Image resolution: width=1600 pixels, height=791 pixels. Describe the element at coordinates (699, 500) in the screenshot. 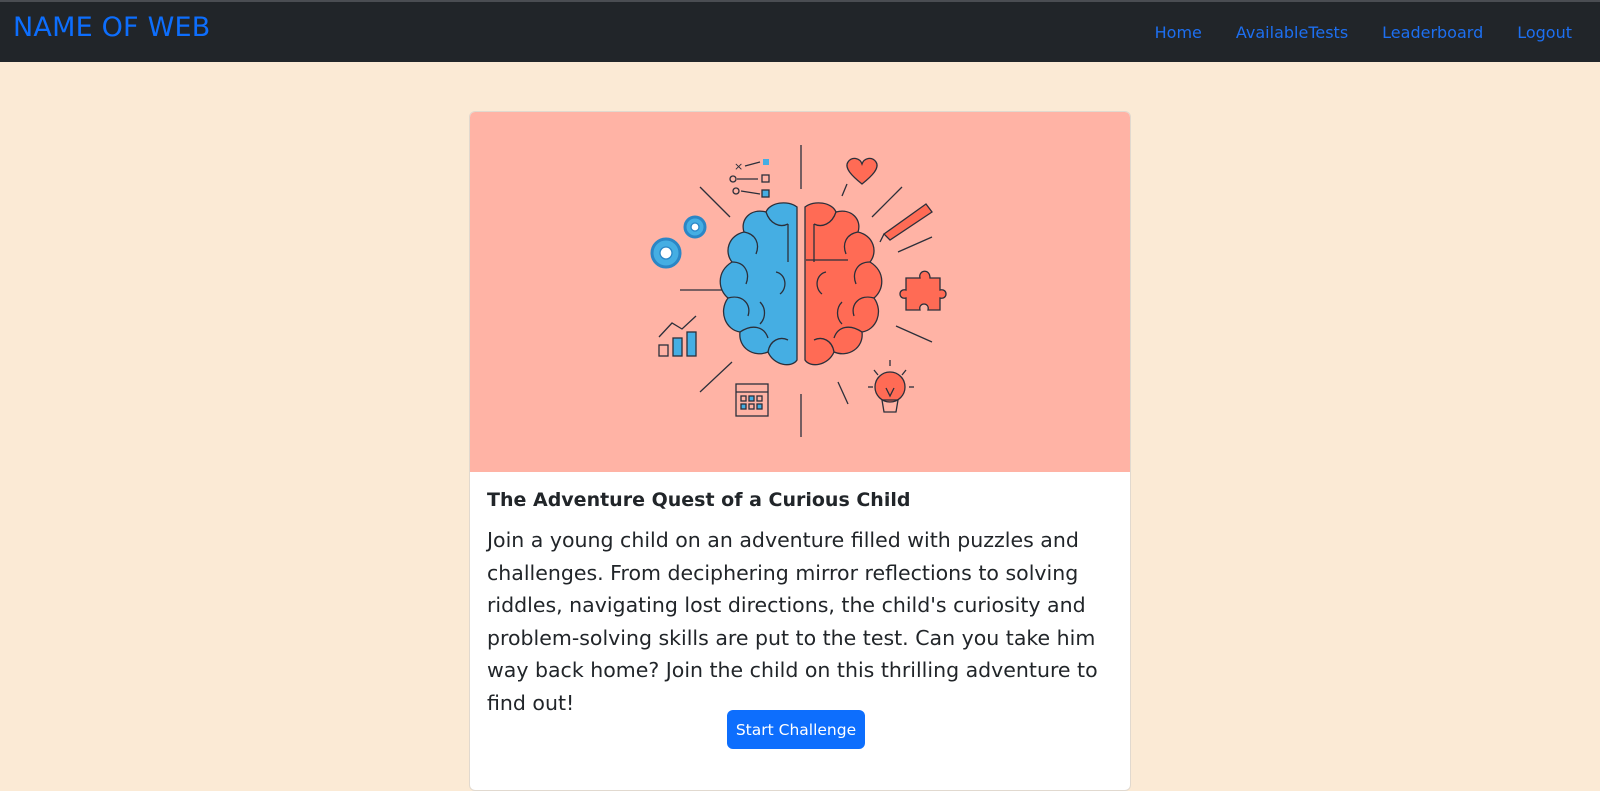

I see `card-title: The Adventure Quest of a Curious Child` at that location.